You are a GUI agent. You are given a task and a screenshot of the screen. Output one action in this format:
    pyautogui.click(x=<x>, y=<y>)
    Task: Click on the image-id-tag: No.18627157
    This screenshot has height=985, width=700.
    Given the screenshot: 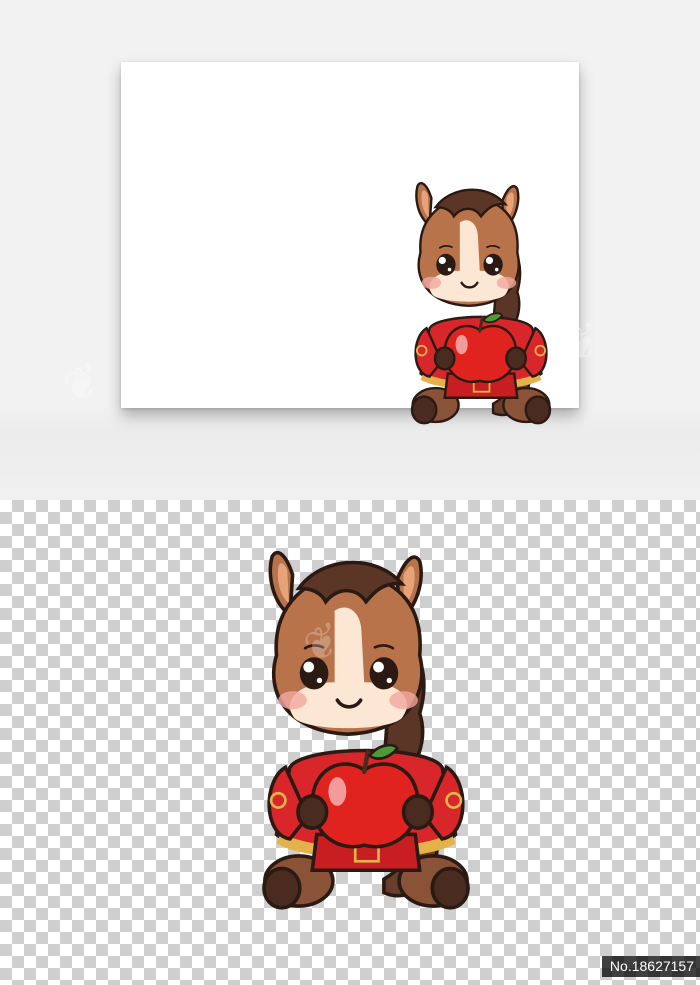 What is the action you would take?
    pyautogui.click(x=650, y=966)
    